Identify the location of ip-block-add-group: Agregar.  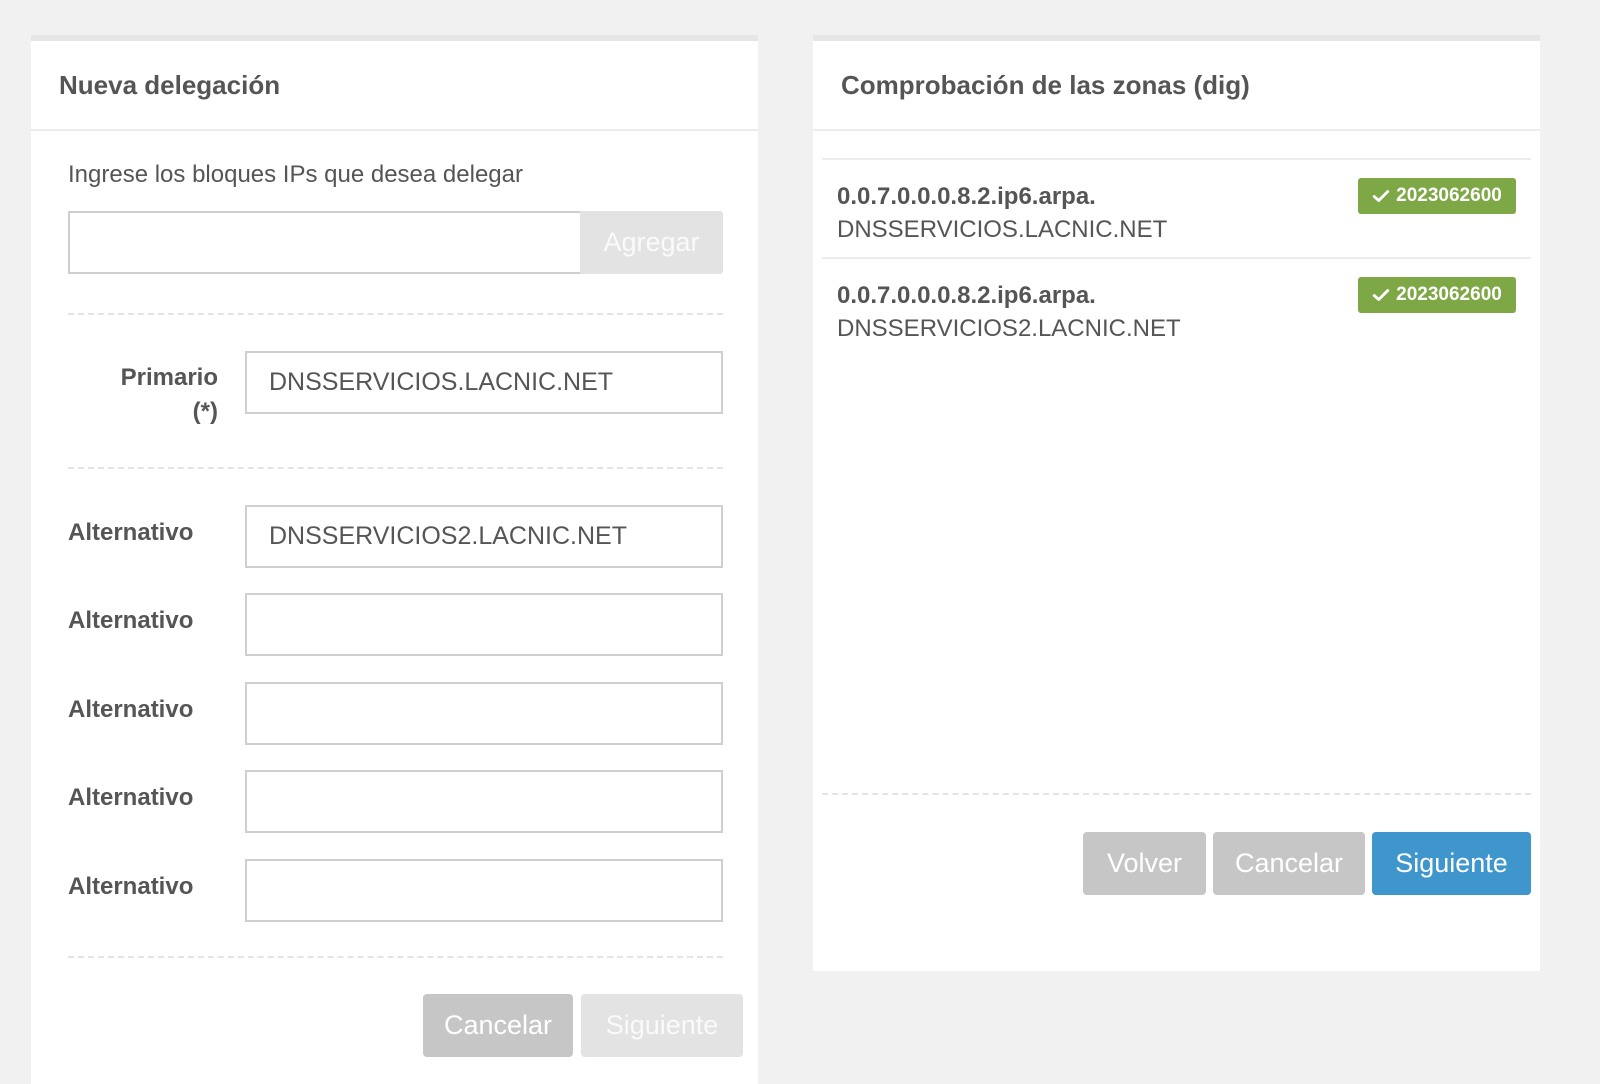
(395, 242).